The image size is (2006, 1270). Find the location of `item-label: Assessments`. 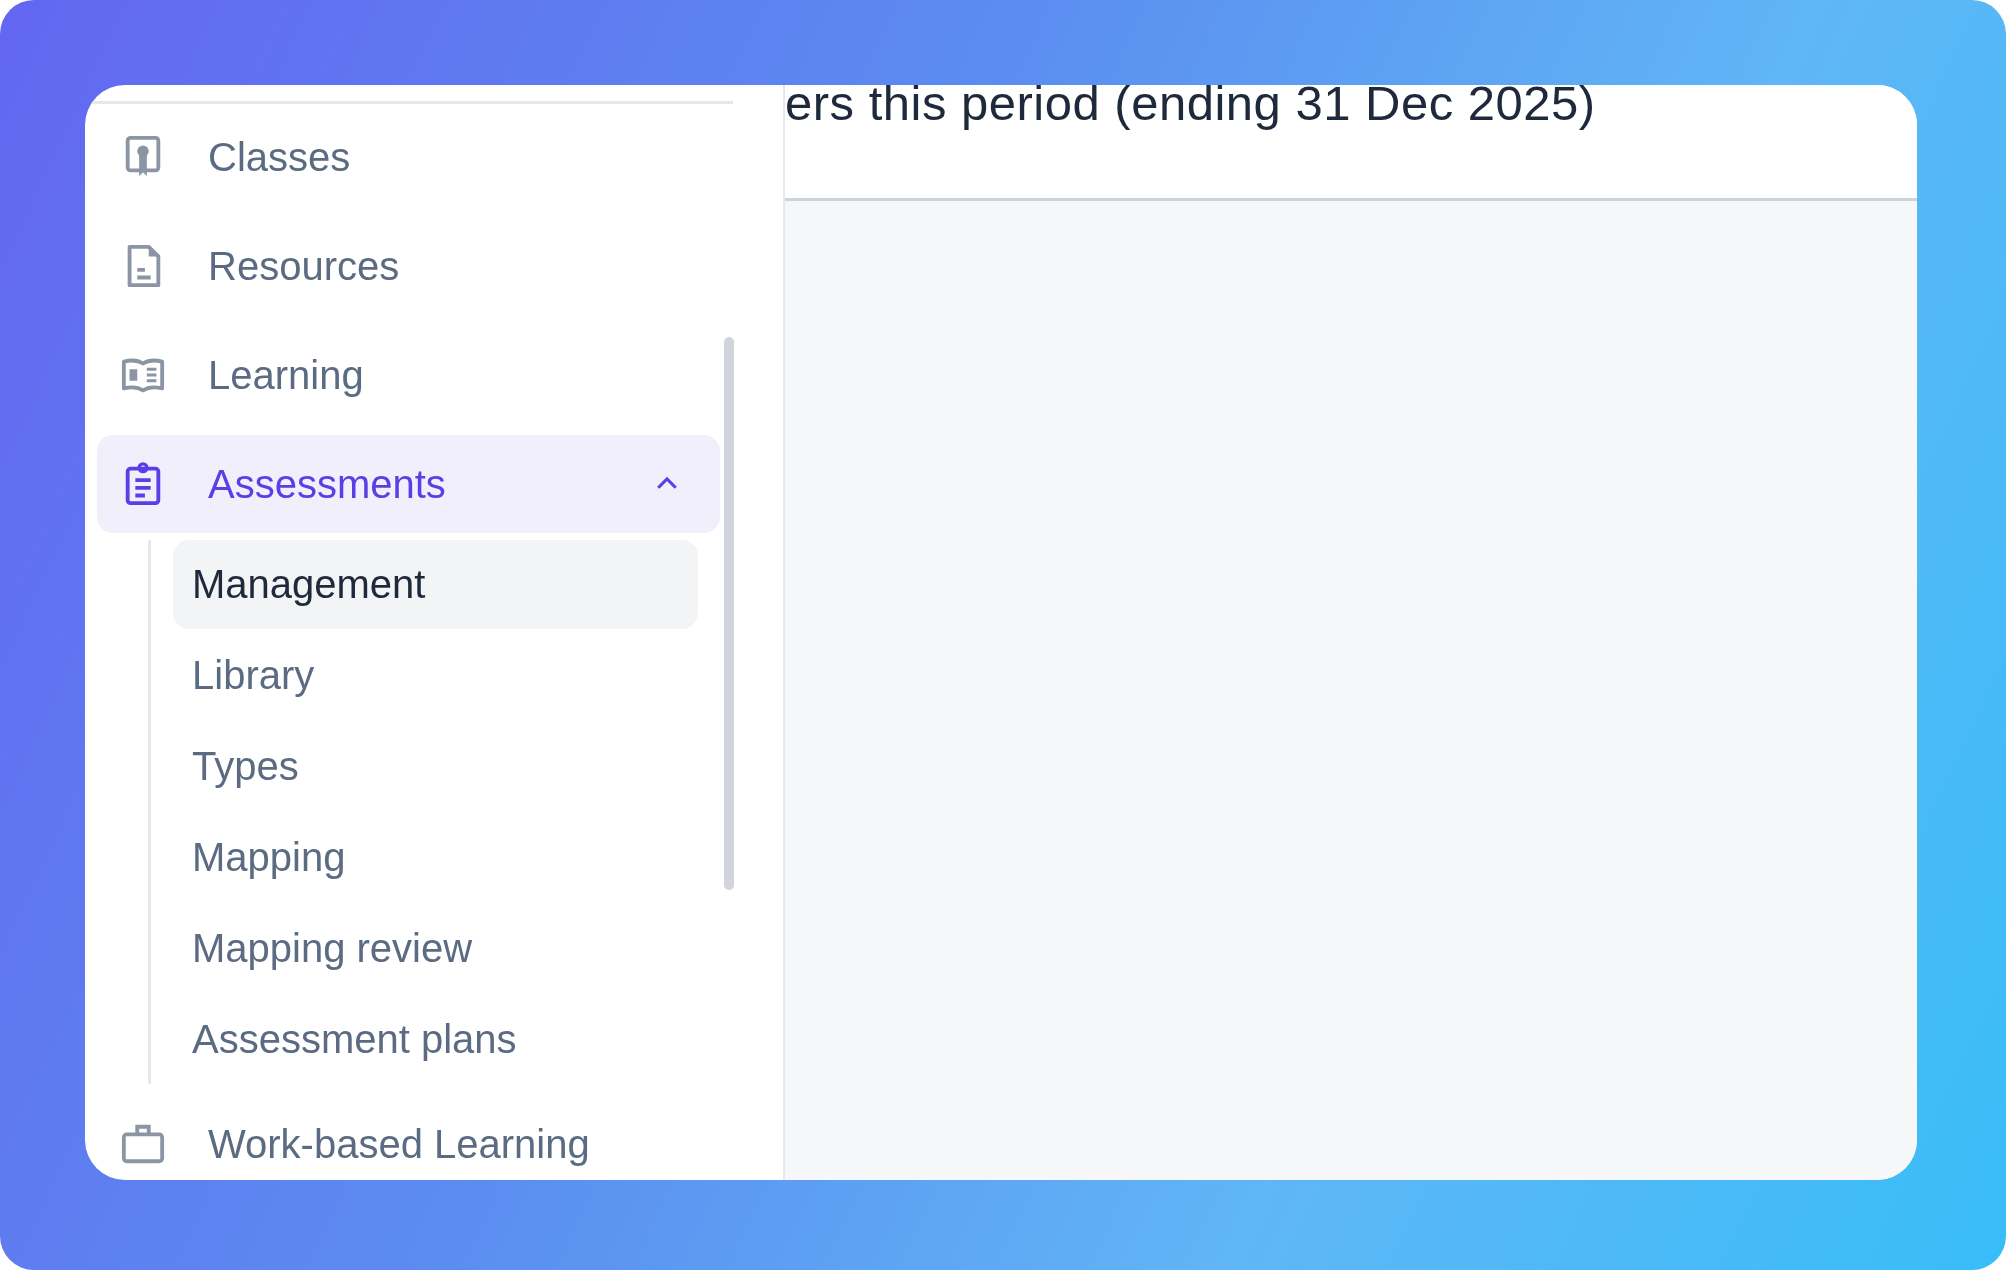

item-label: Assessments is located at coordinates (327, 484).